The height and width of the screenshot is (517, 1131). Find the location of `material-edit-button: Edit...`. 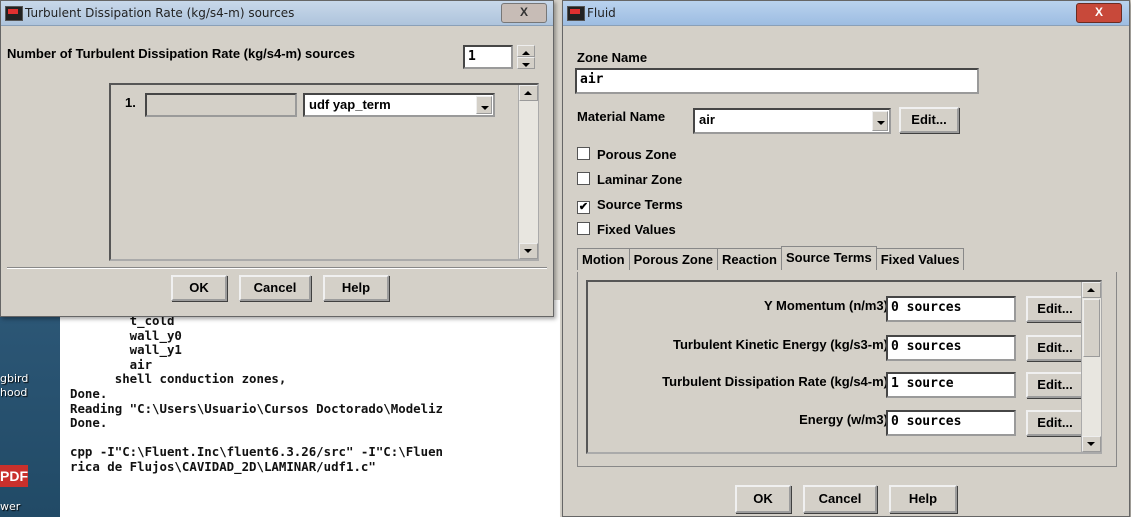

material-edit-button: Edit... is located at coordinates (929, 120).